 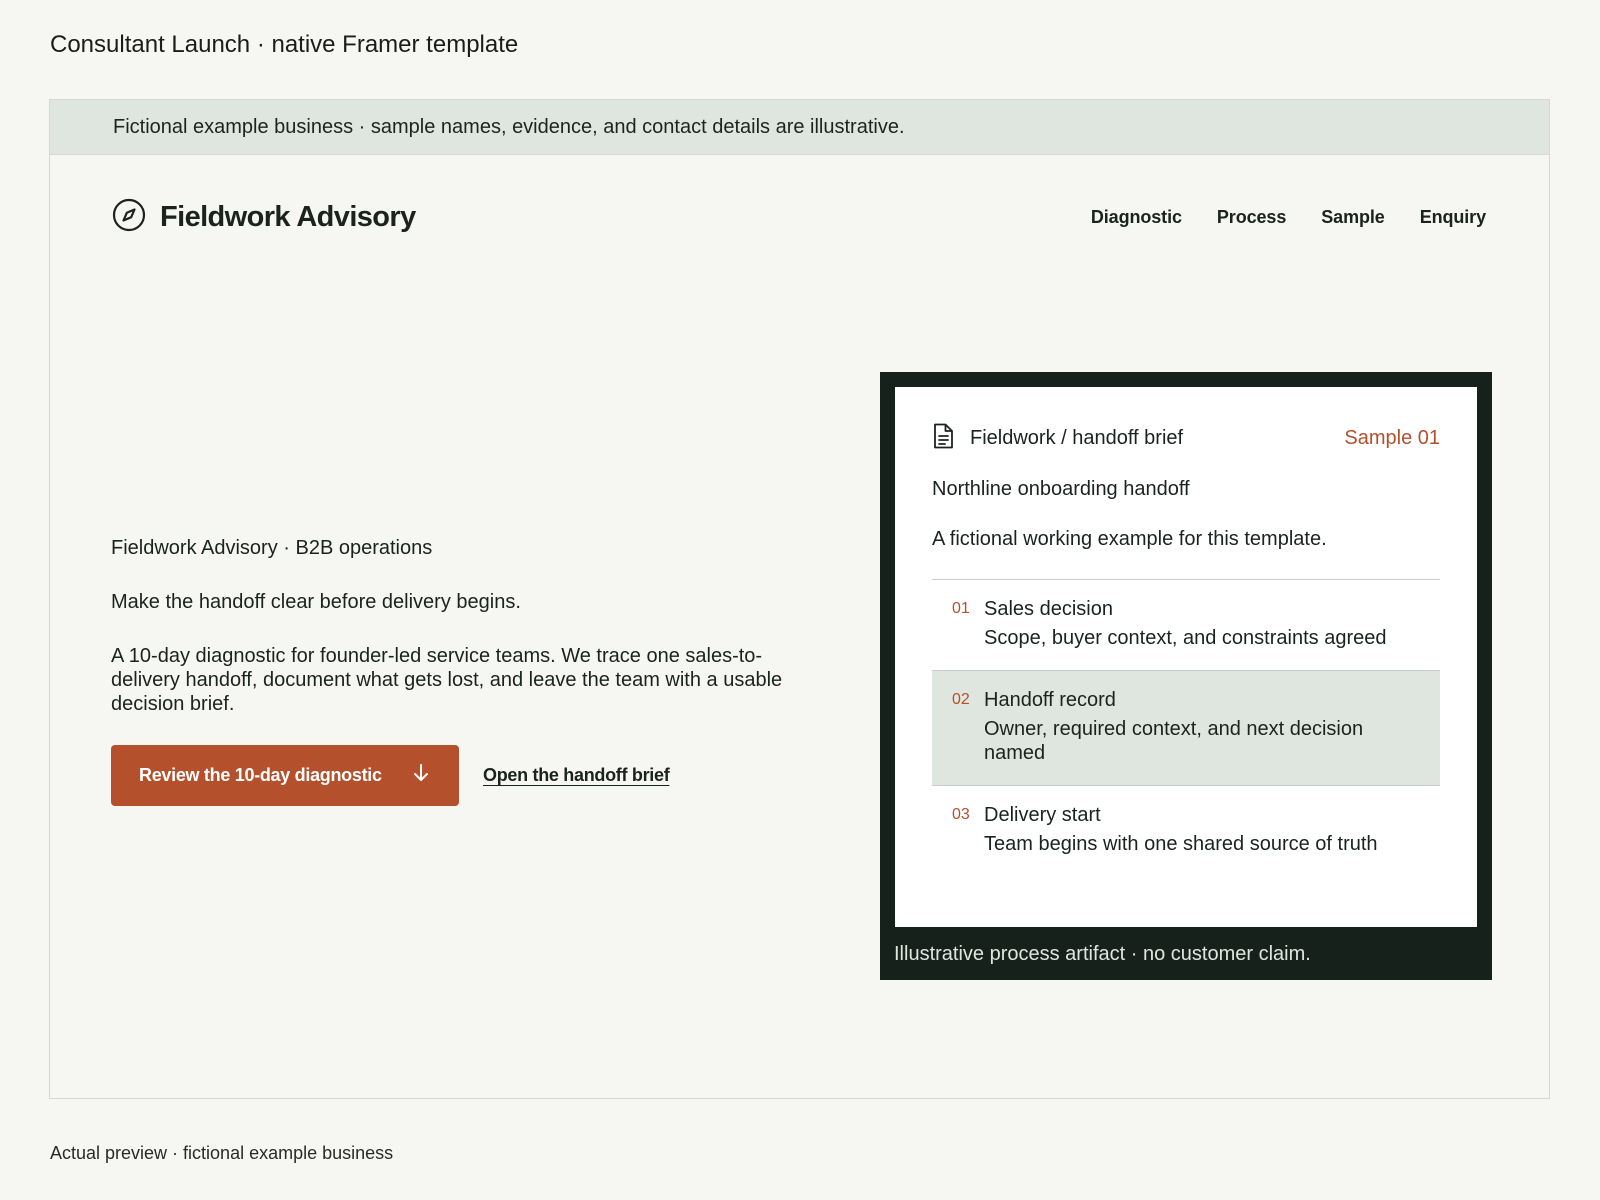 What do you see at coordinates (961, 814) in the screenshot?
I see `step-number: 03` at bounding box center [961, 814].